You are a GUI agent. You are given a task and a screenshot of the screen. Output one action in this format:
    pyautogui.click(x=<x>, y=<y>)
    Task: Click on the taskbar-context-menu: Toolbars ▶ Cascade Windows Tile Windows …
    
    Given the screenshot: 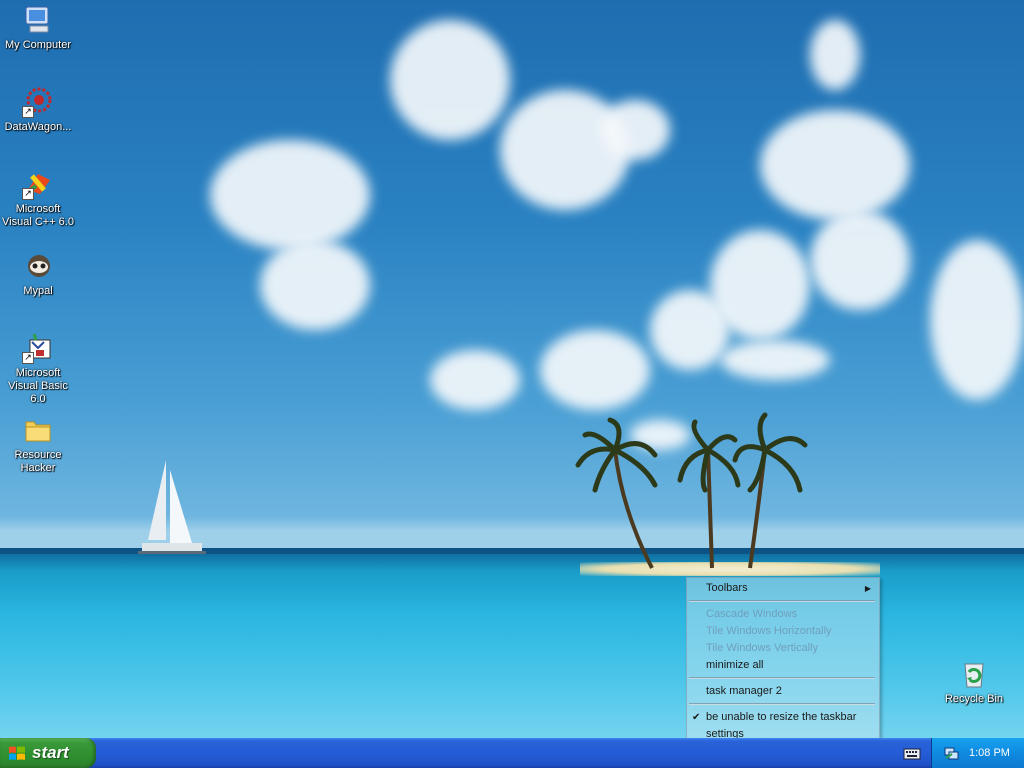 What is the action you would take?
    pyautogui.click(x=783, y=662)
    